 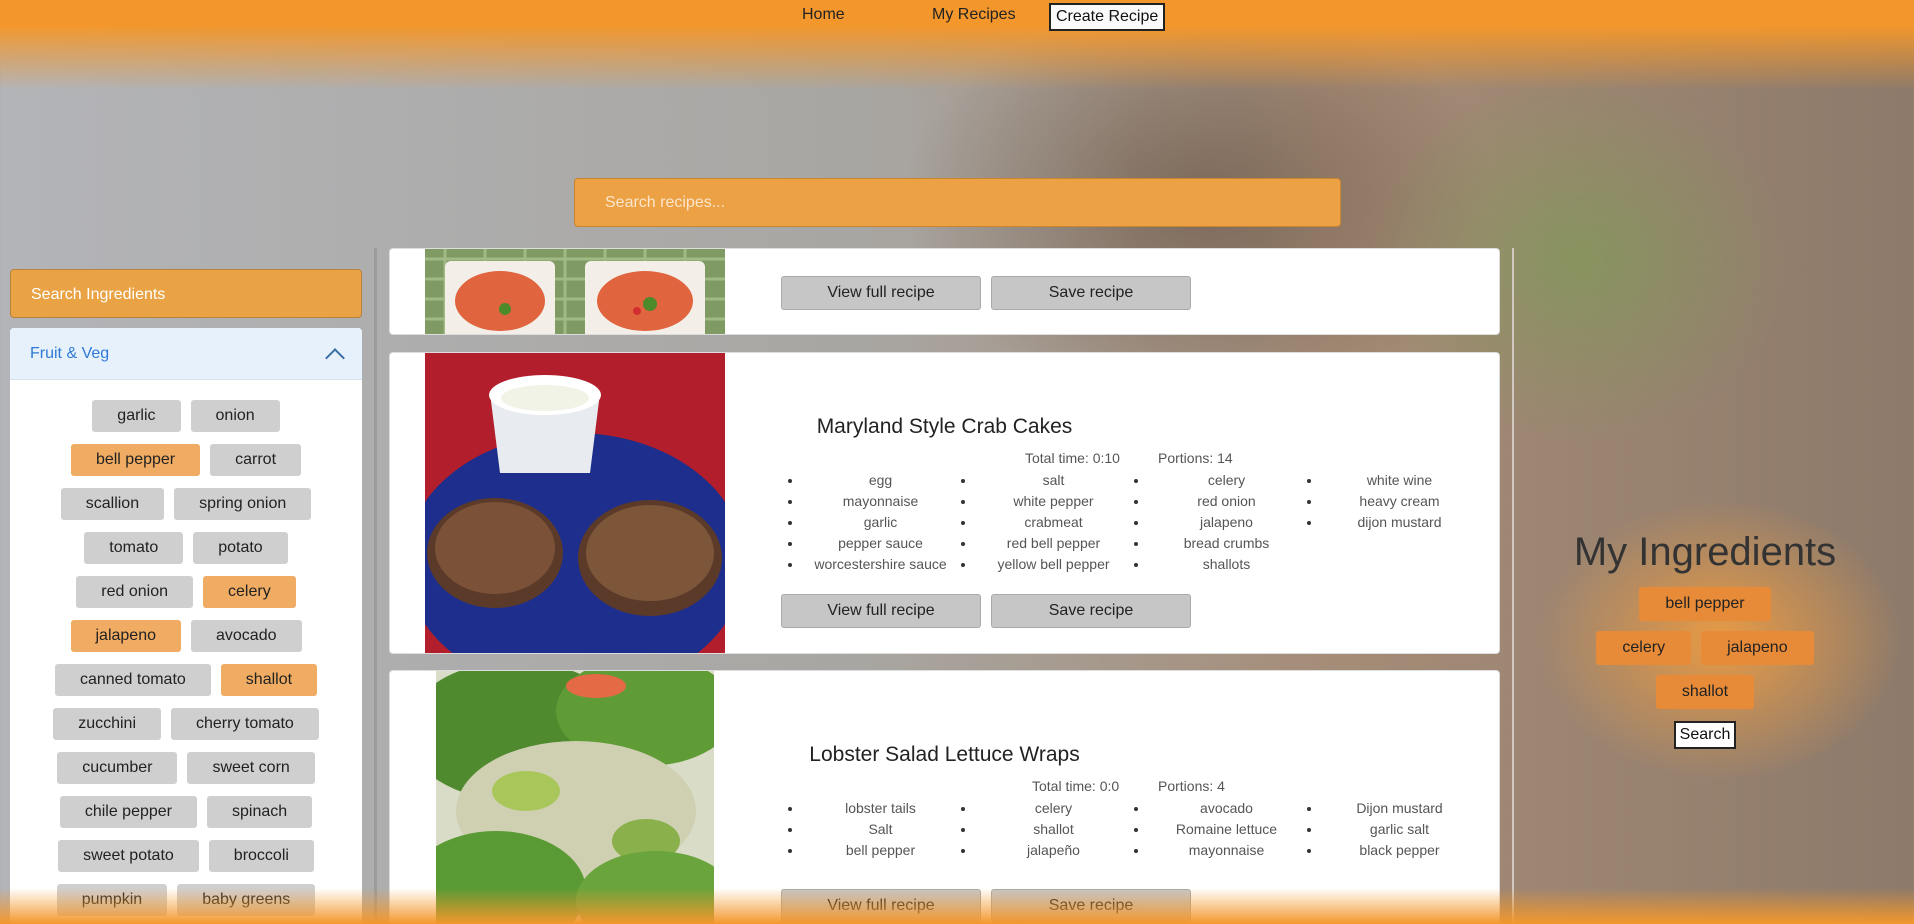 I want to click on ingredient-item: white wine, so click(x=1399, y=480).